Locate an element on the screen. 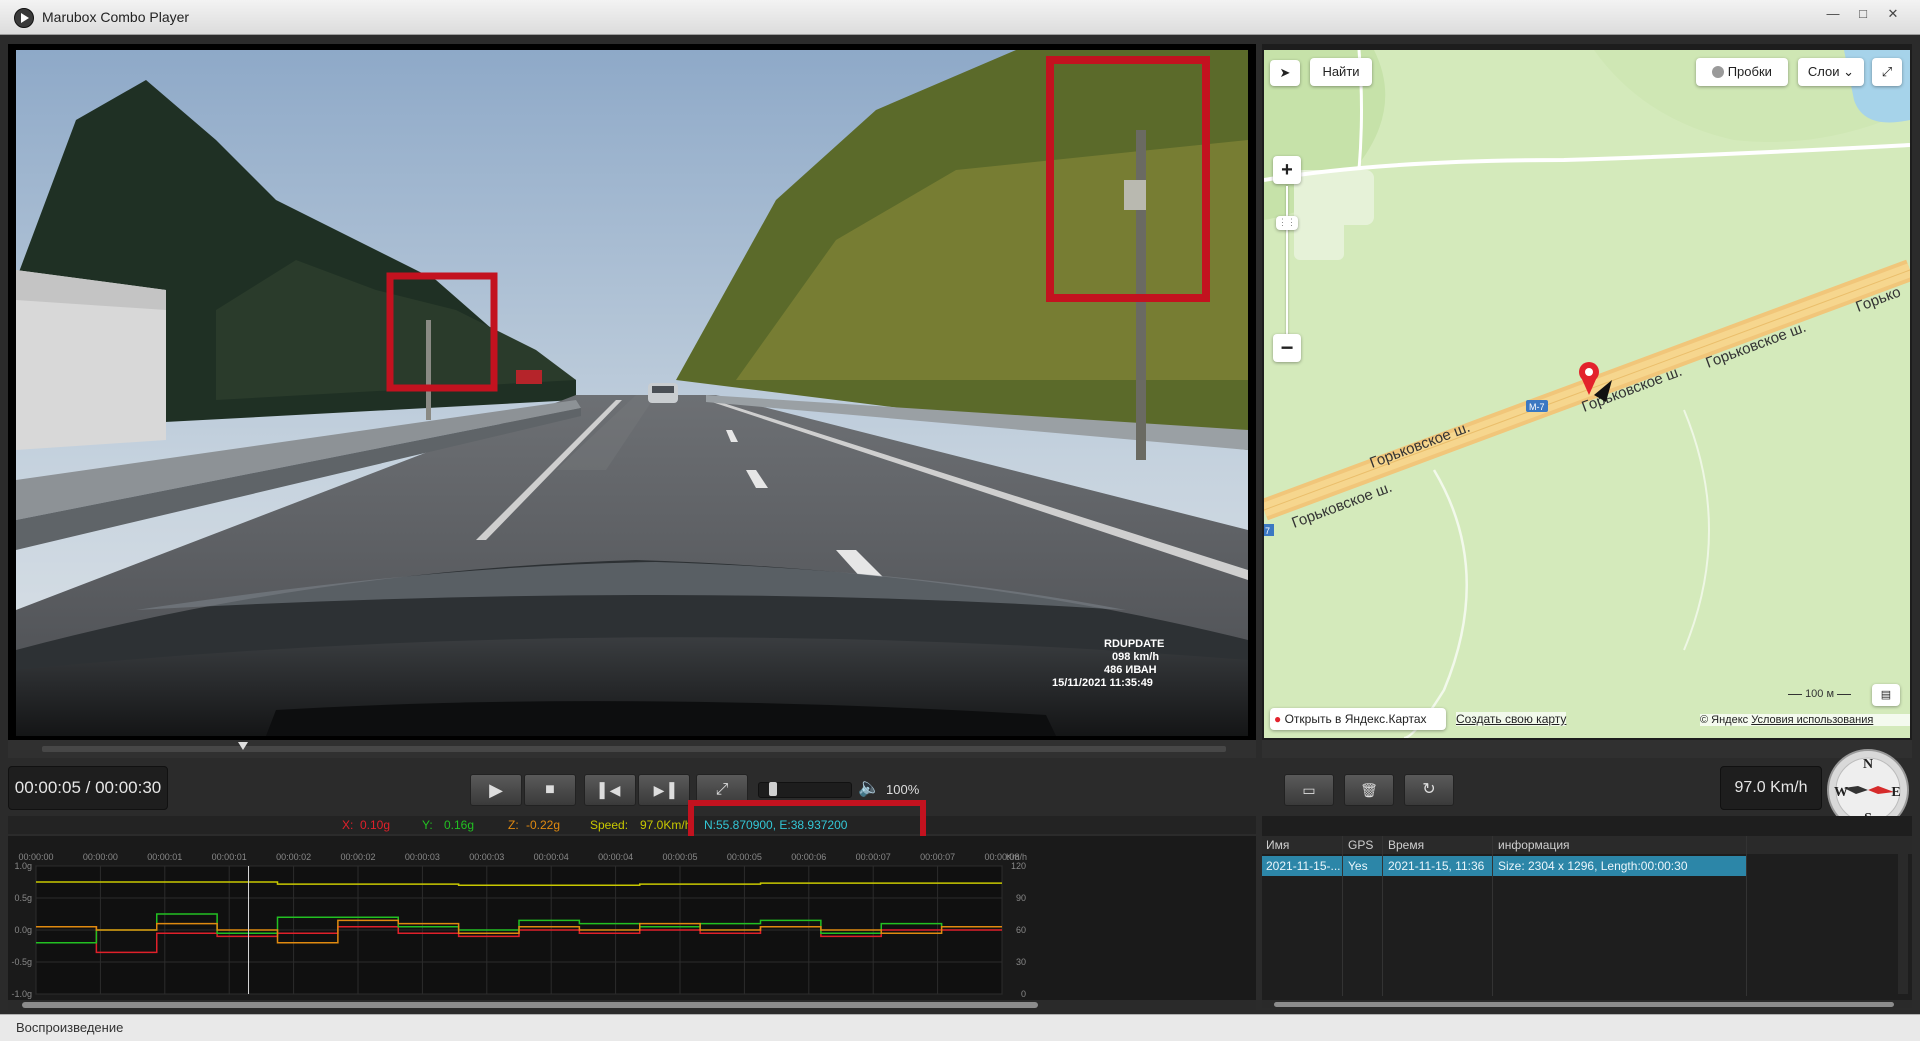 This screenshot has height=1041, width=1920. column-gps: GPS is located at coordinates (1360, 845).